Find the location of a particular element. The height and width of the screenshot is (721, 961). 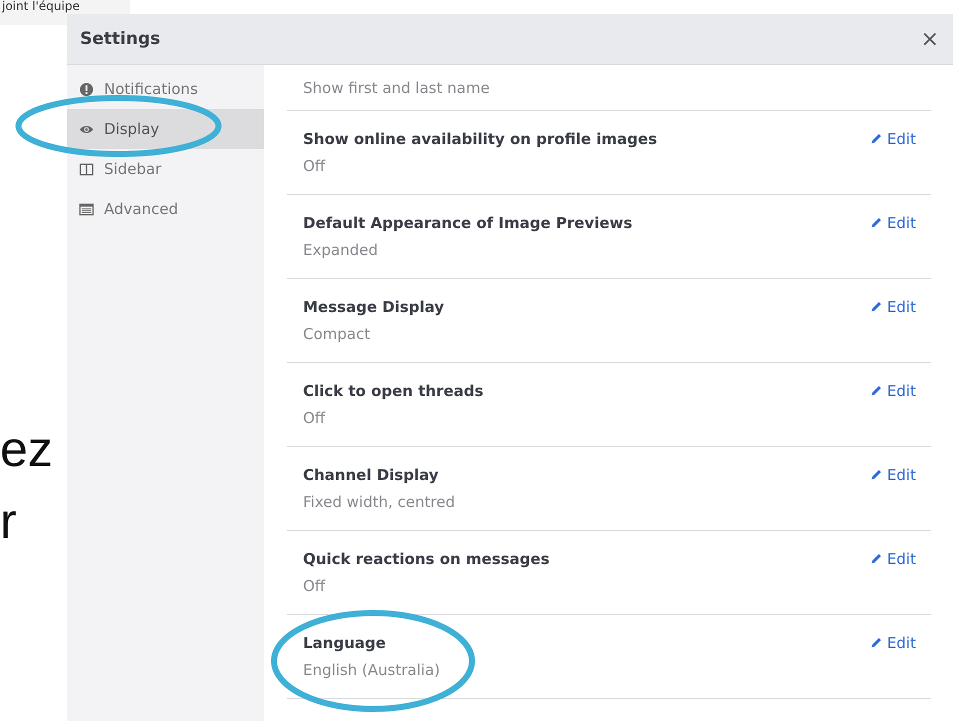

dialog-title: Settings is located at coordinates (120, 39).